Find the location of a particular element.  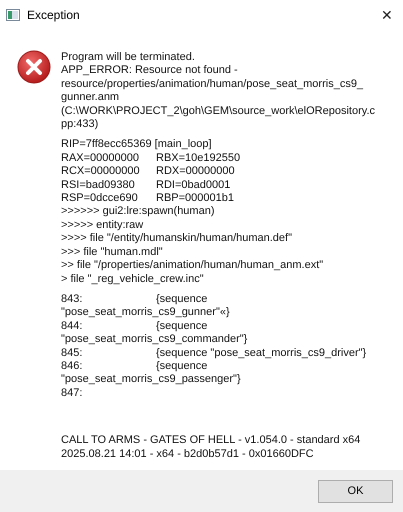

ok-button: OK is located at coordinates (355, 491).